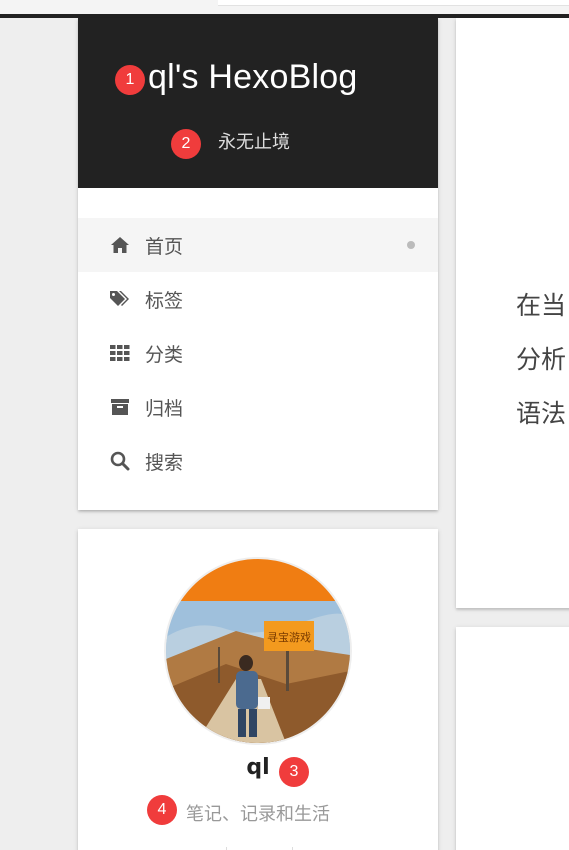 This screenshot has height=850, width=569. I want to click on author-avatar: 寻宝游戏, so click(258, 651).